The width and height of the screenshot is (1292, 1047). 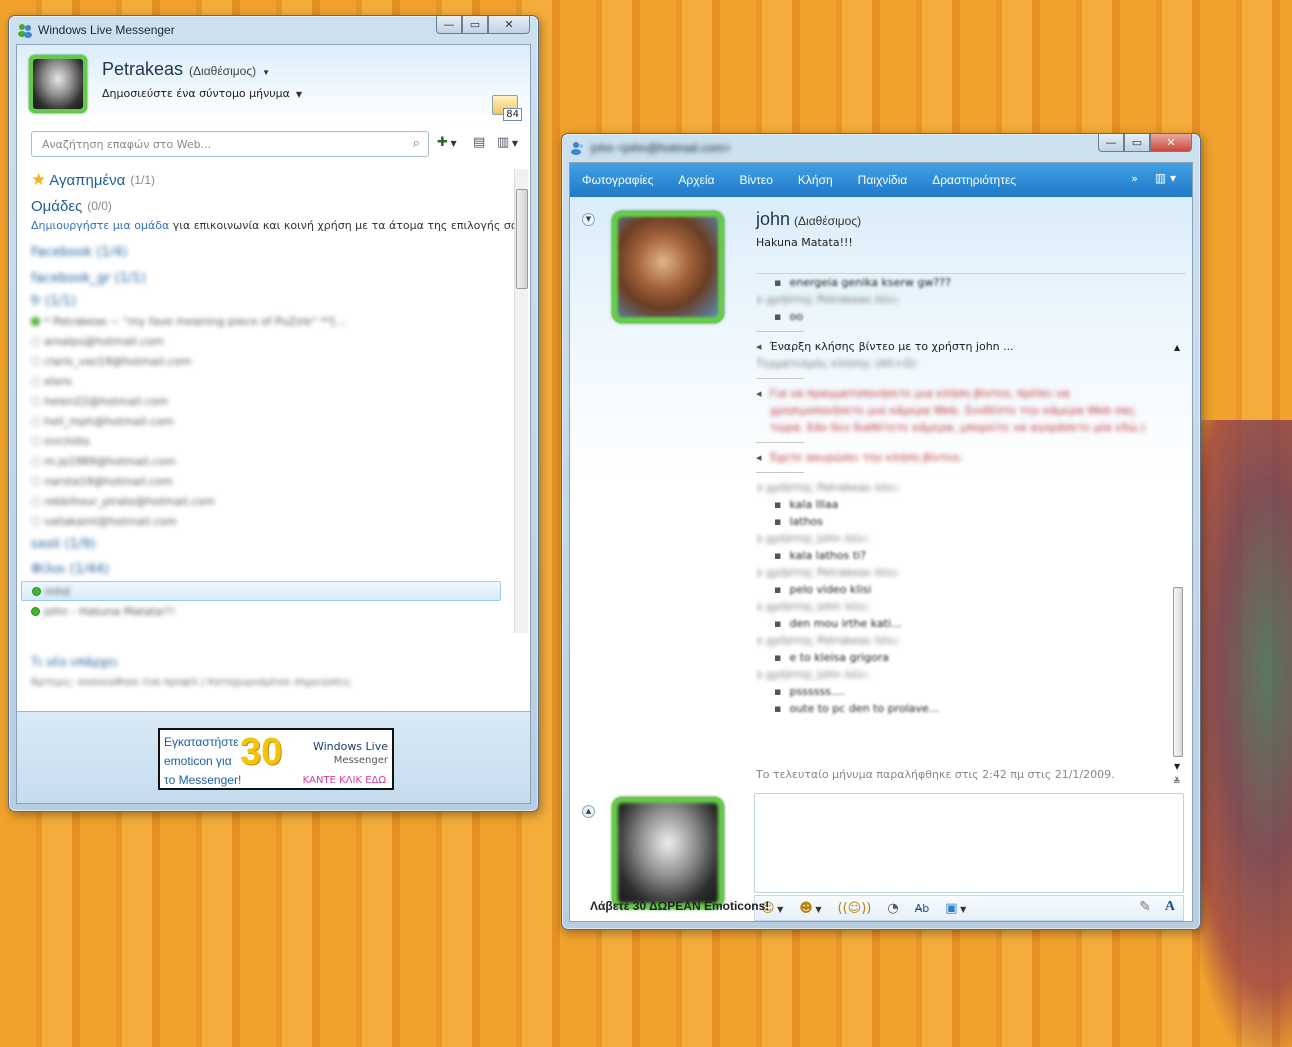 What do you see at coordinates (100, 225) in the screenshot?
I see `create-group-link: Δημιουργήστε μια ομάδα` at bounding box center [100, 225].